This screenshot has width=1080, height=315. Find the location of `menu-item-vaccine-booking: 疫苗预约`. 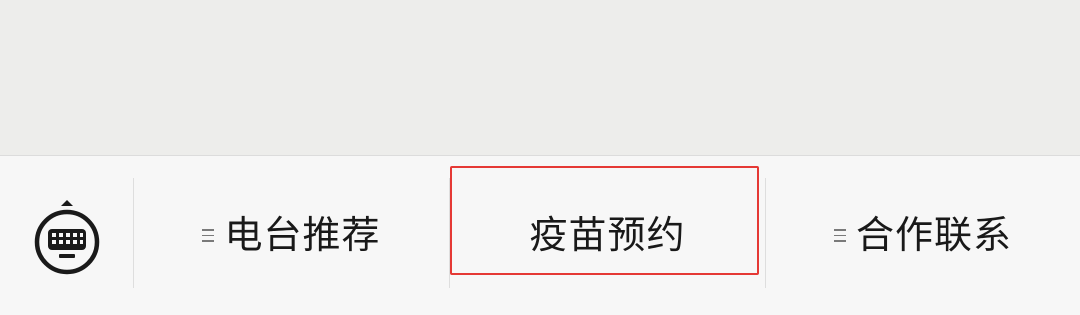

menu-item-vaccine-booking: 疫苗预约 is located at coordinates (607, 235).